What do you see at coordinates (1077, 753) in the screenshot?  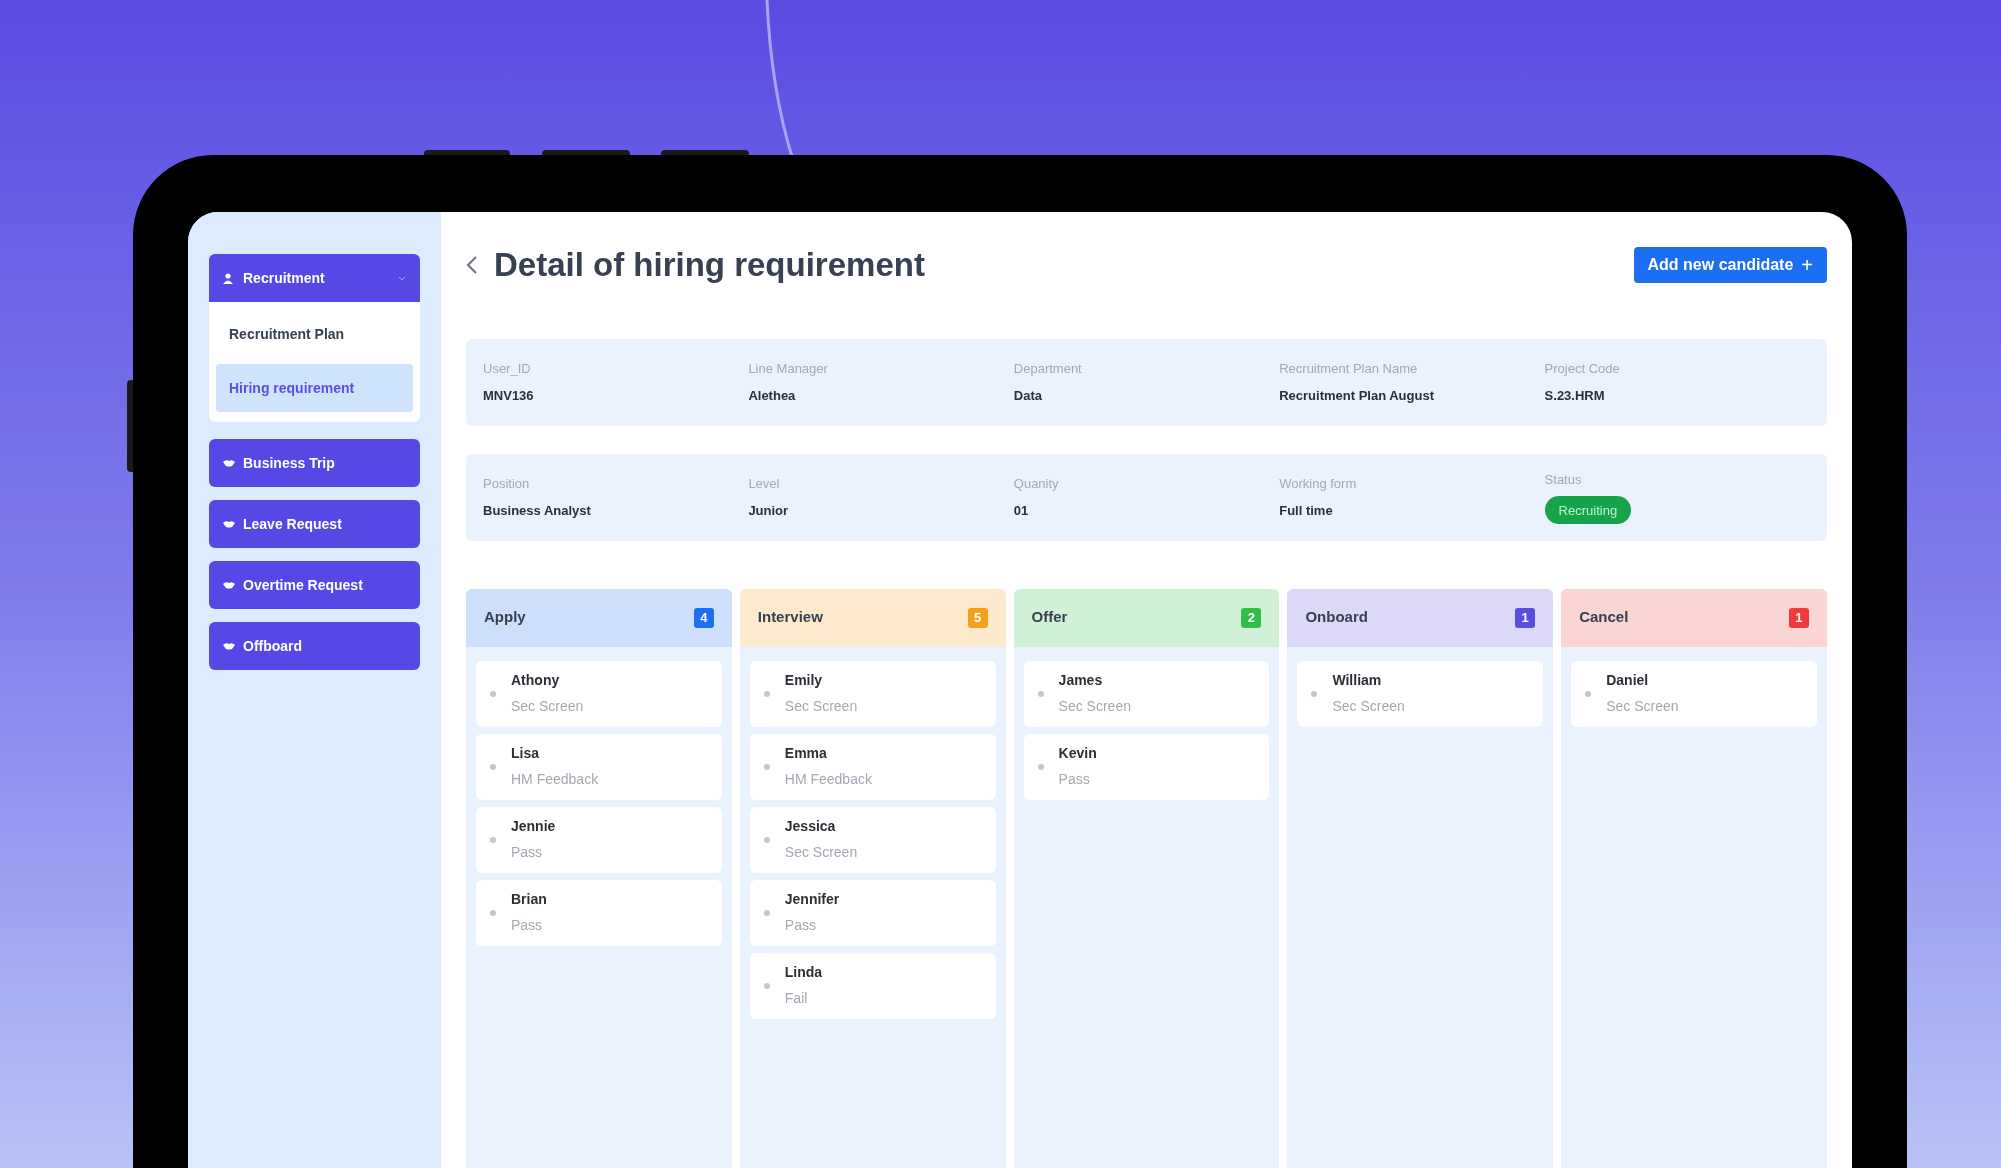 I see `candidate-name: Kevin` at bounding box center [1077, 753].